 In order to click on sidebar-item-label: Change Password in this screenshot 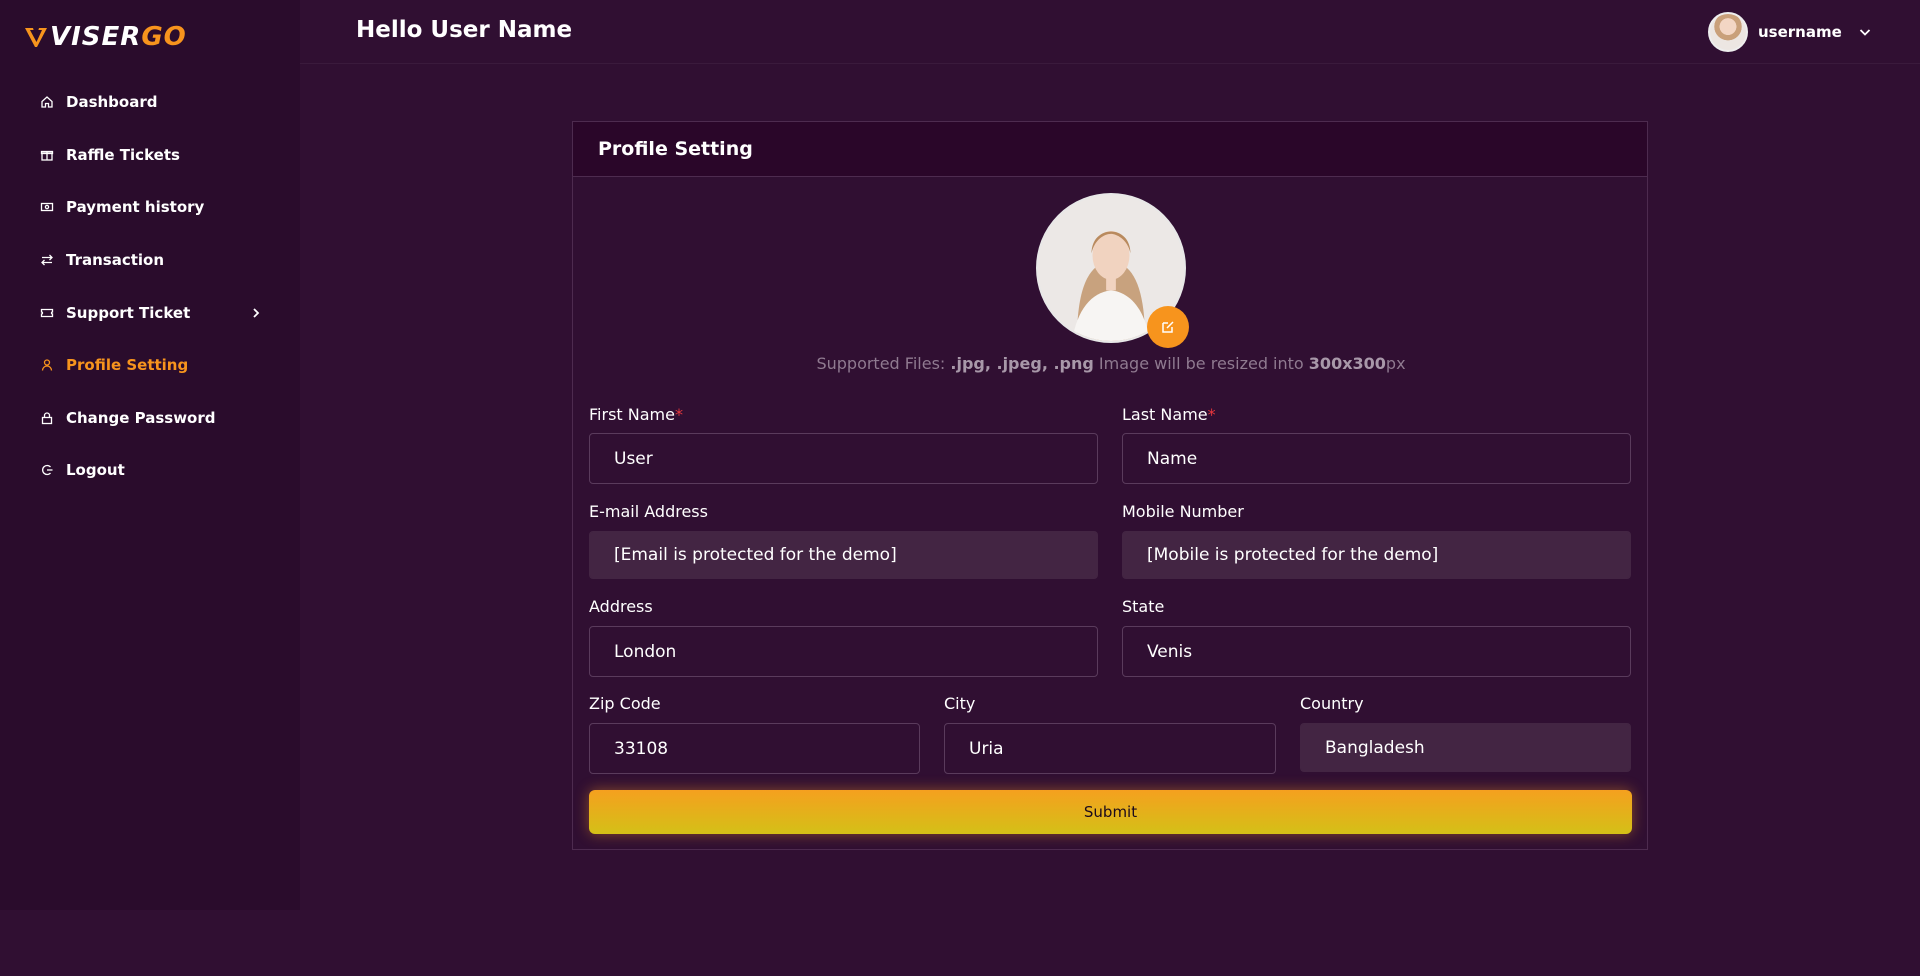, I will do `click(141, 417)`.